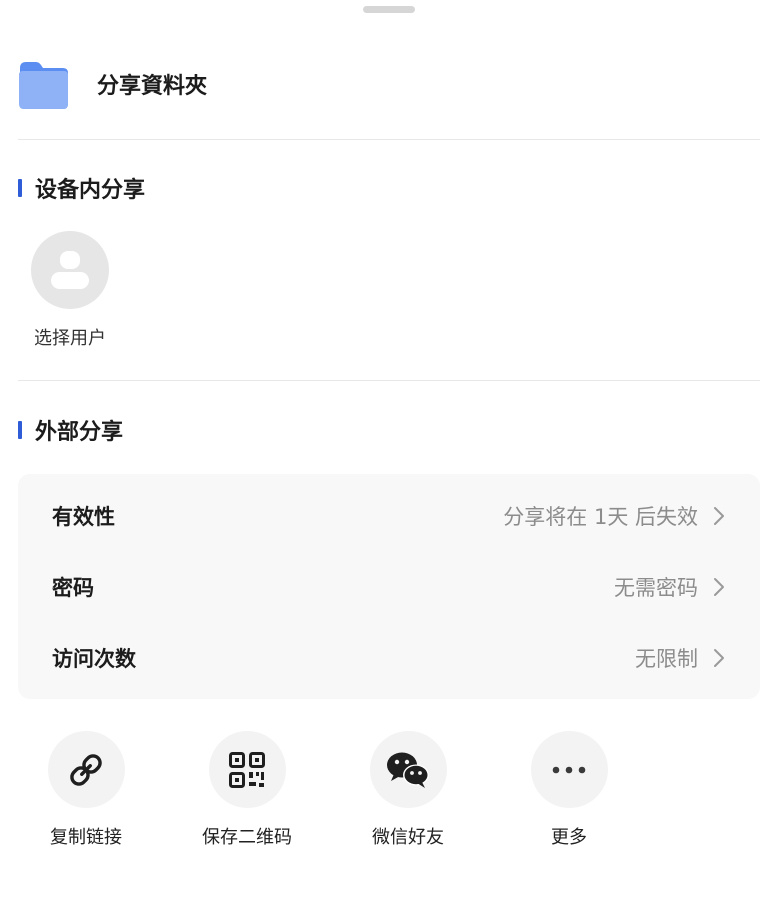  I want to click on external-share-title: 外部分享, so click(79, 432).